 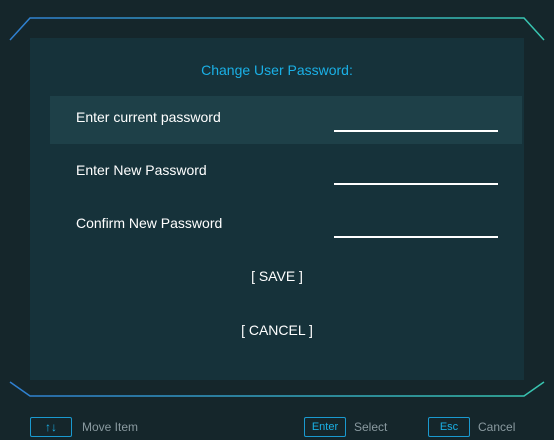 I want to click on confirm-password-input, so click(x=416, y=237).